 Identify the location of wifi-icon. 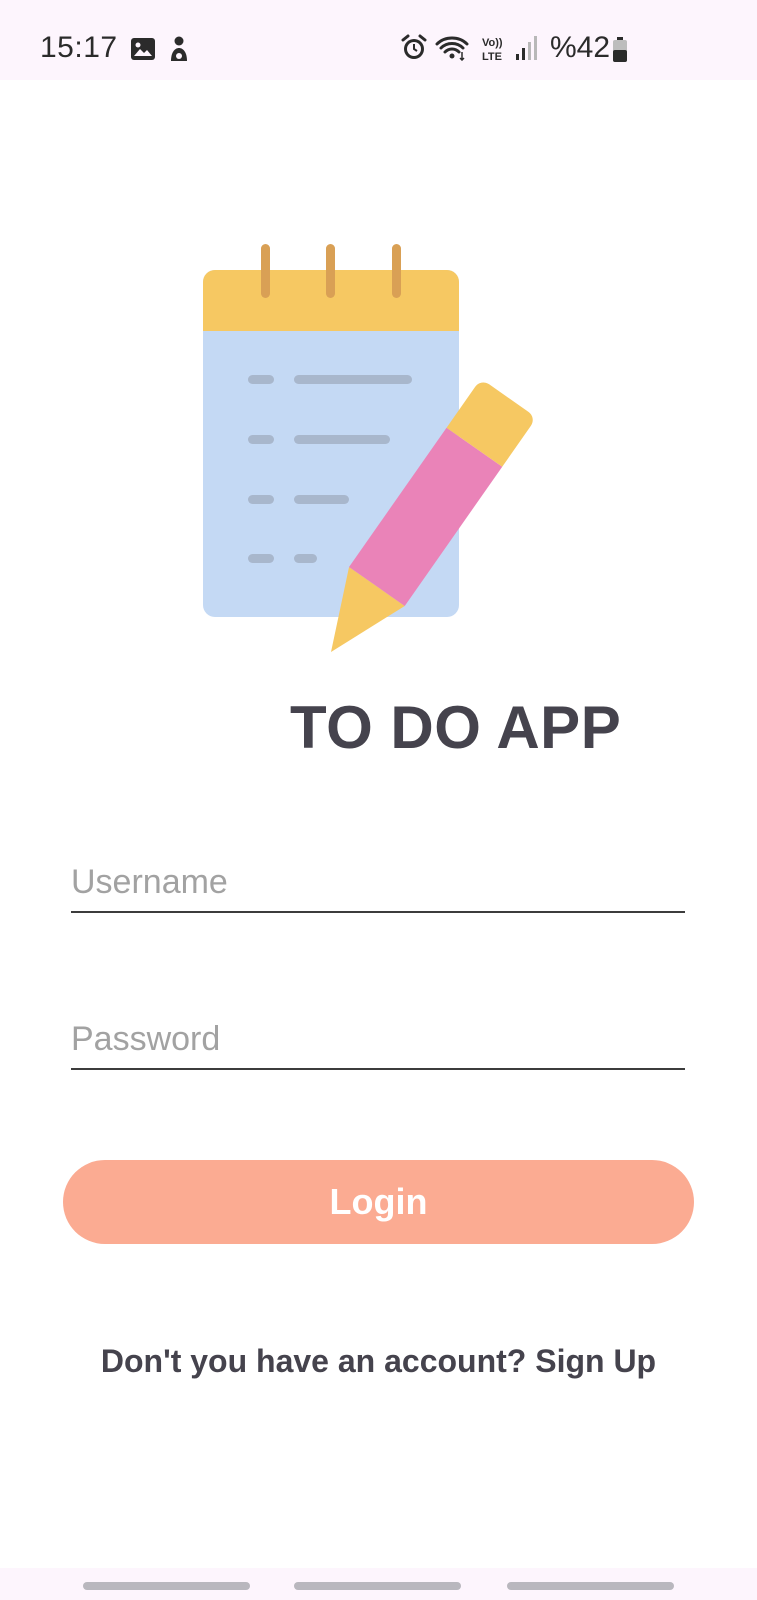
(452, 50).